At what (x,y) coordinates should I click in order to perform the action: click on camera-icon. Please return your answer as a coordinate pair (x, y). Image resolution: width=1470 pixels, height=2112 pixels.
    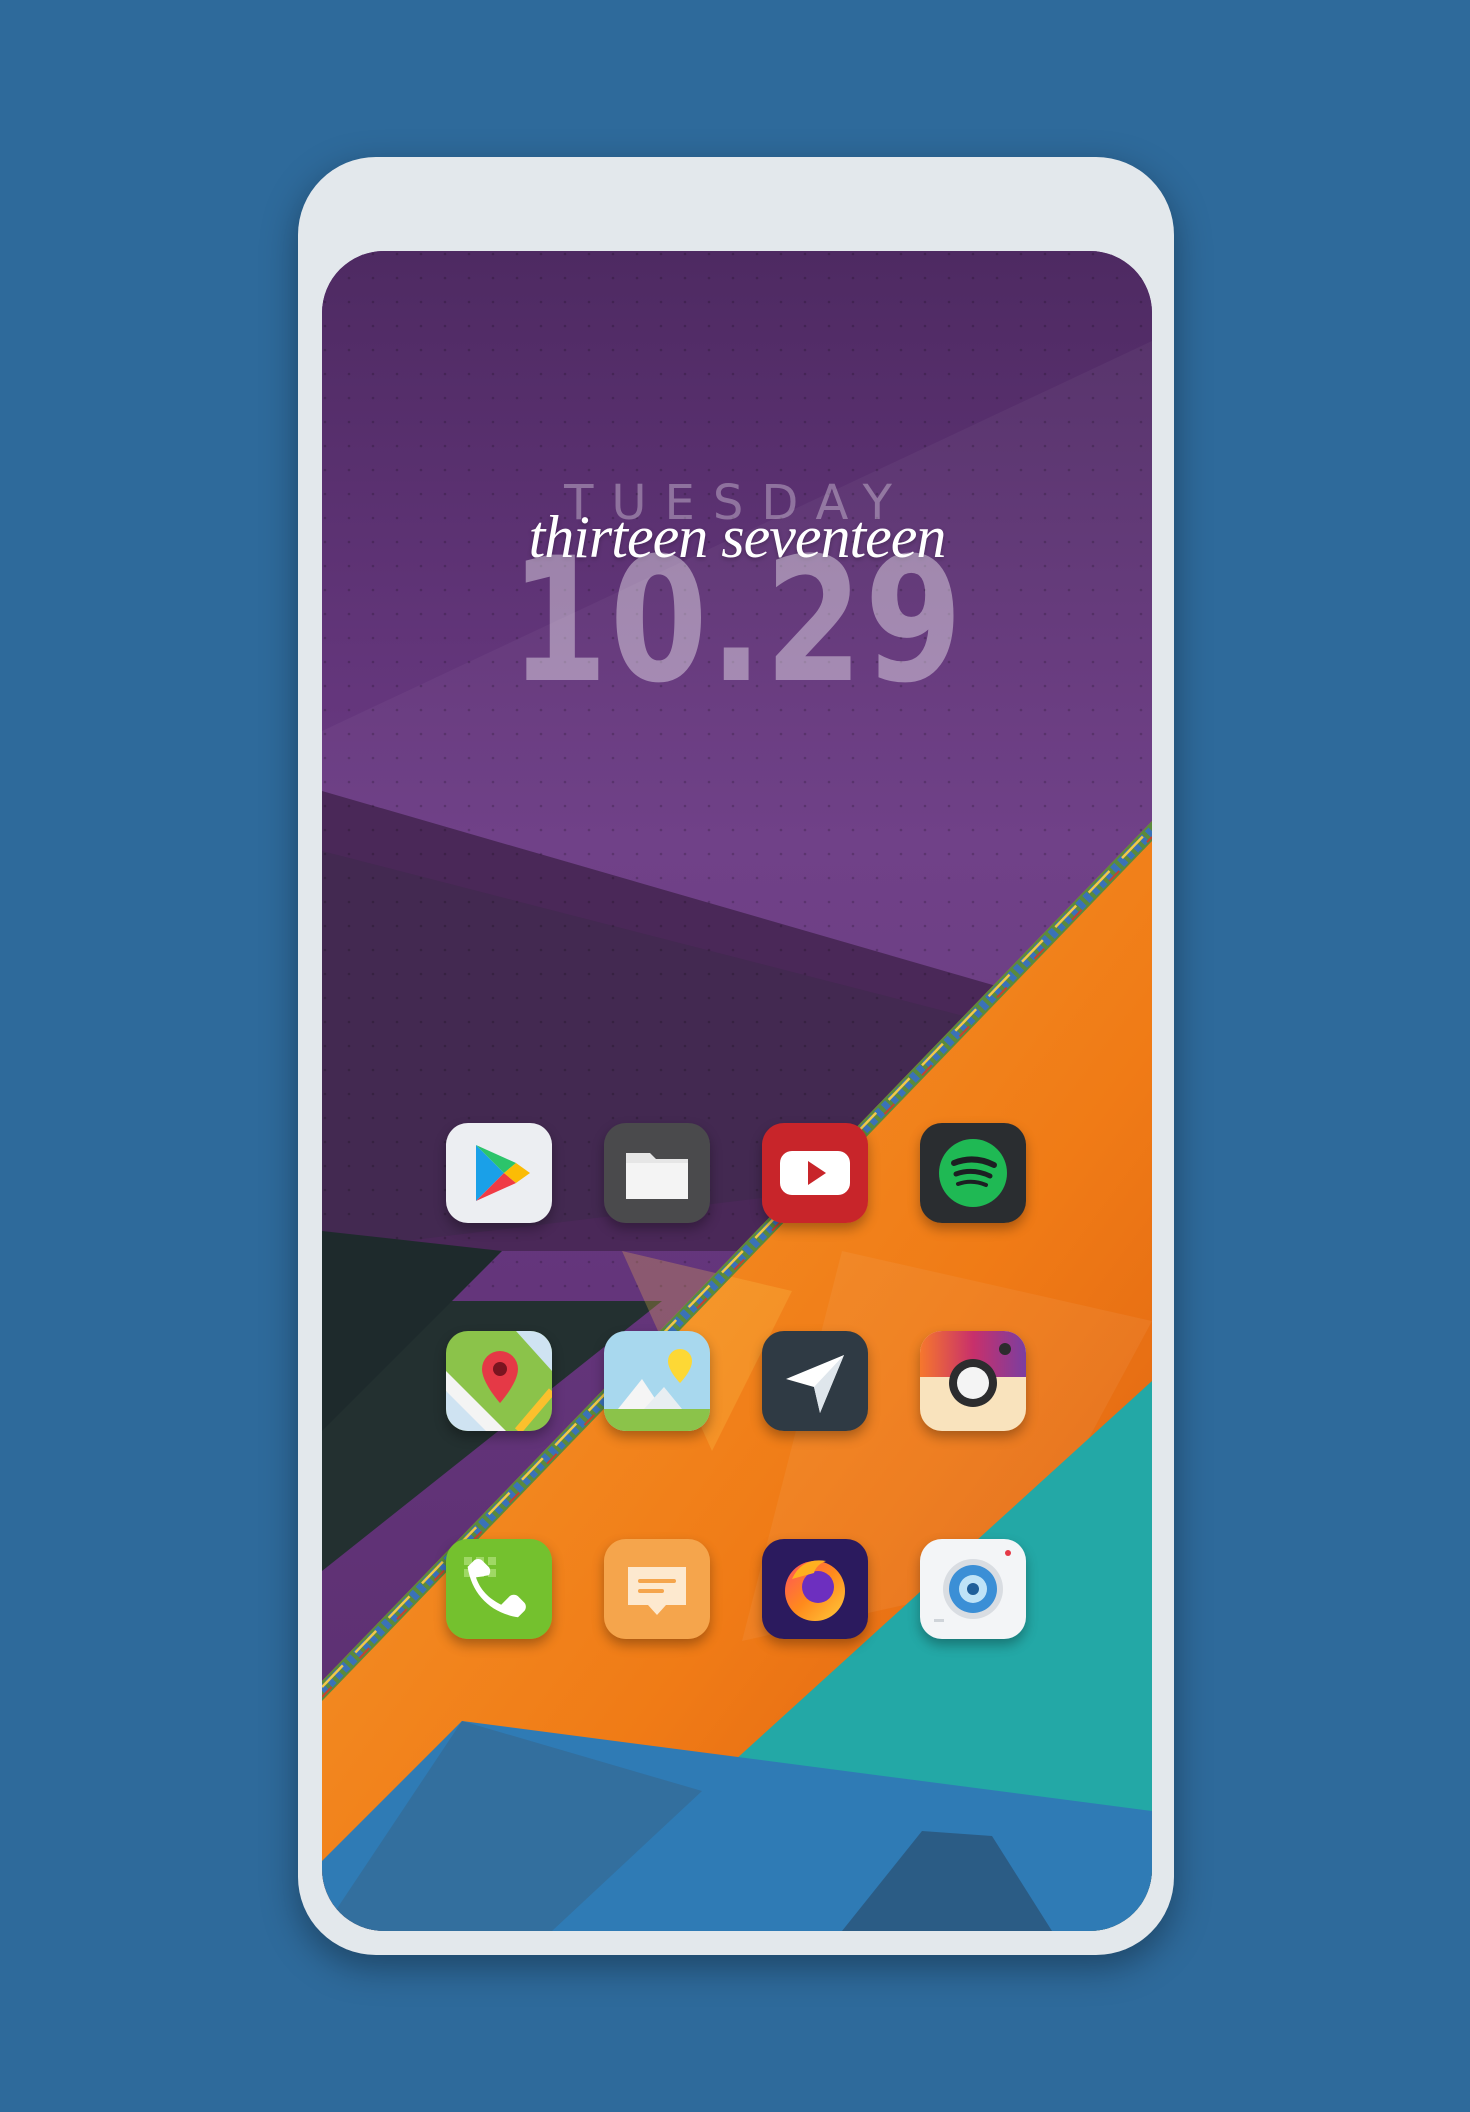
    Looking at the image, I should click on (973, 1589).